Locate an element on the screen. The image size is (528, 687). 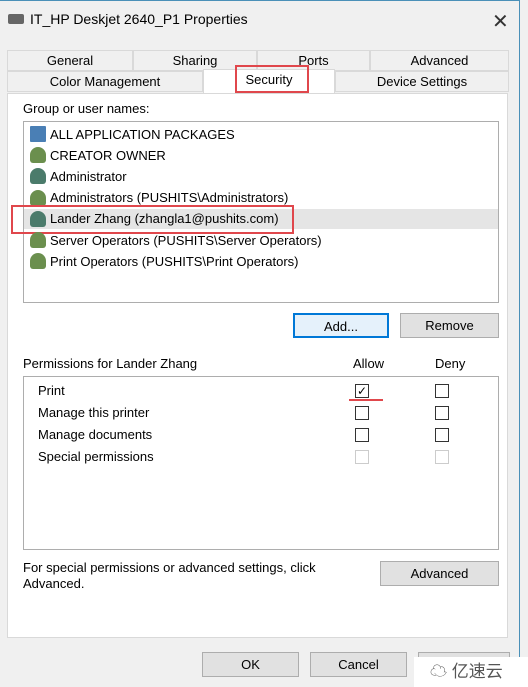
tab-color-management: Color Management is located at coordinates (105, 81).